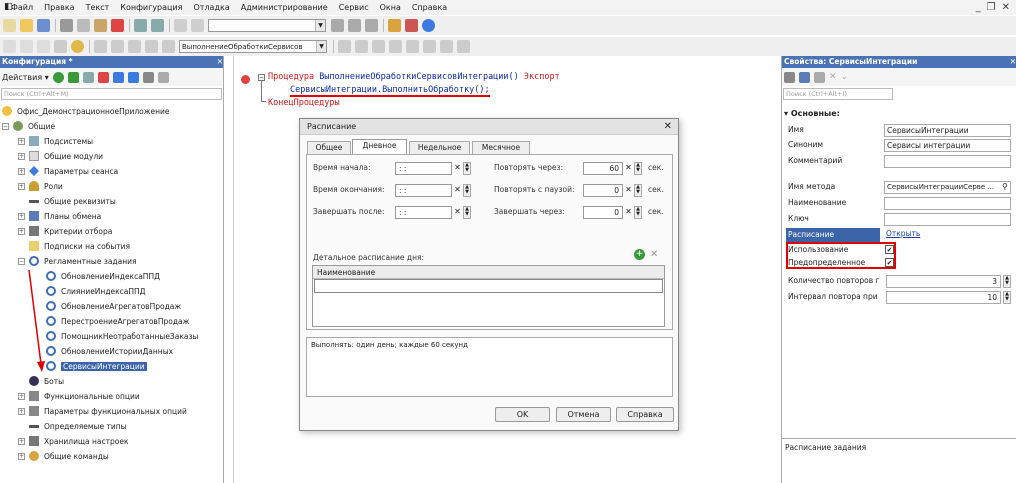  What do you see at coordinates (639, 254) in the screenshot?
I see `add-icon: +` at bounding box center [639, 254].